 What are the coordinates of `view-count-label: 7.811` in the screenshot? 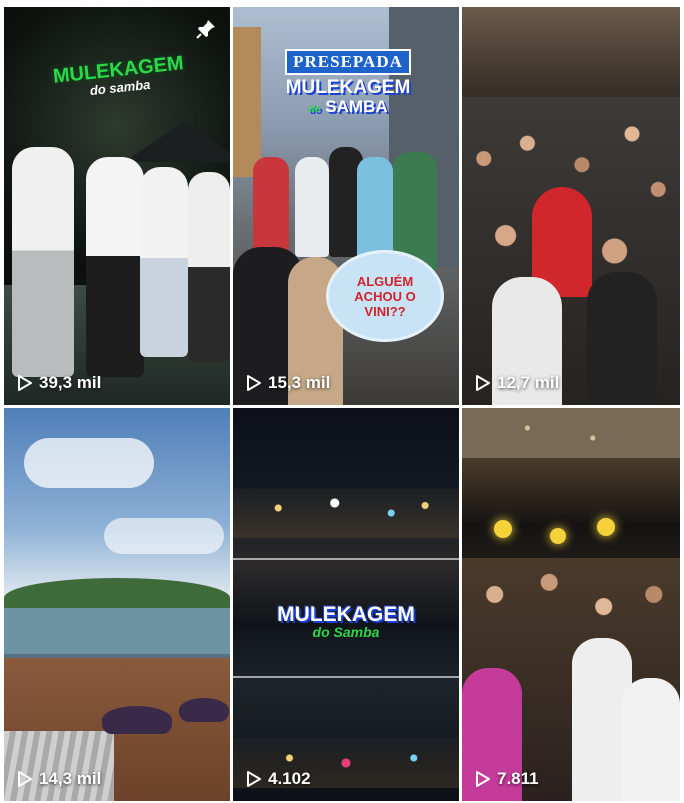 It's located at (518, 778).